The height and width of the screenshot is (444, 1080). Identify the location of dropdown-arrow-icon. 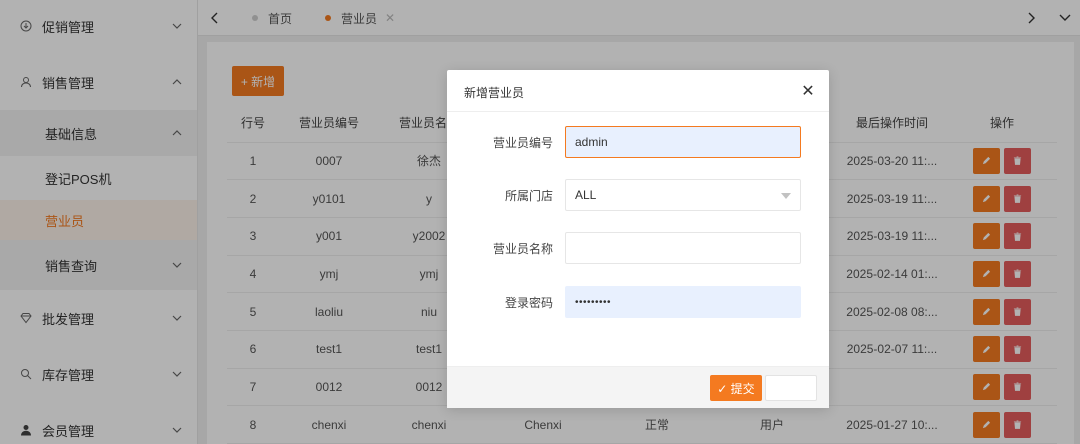
(786, 196).